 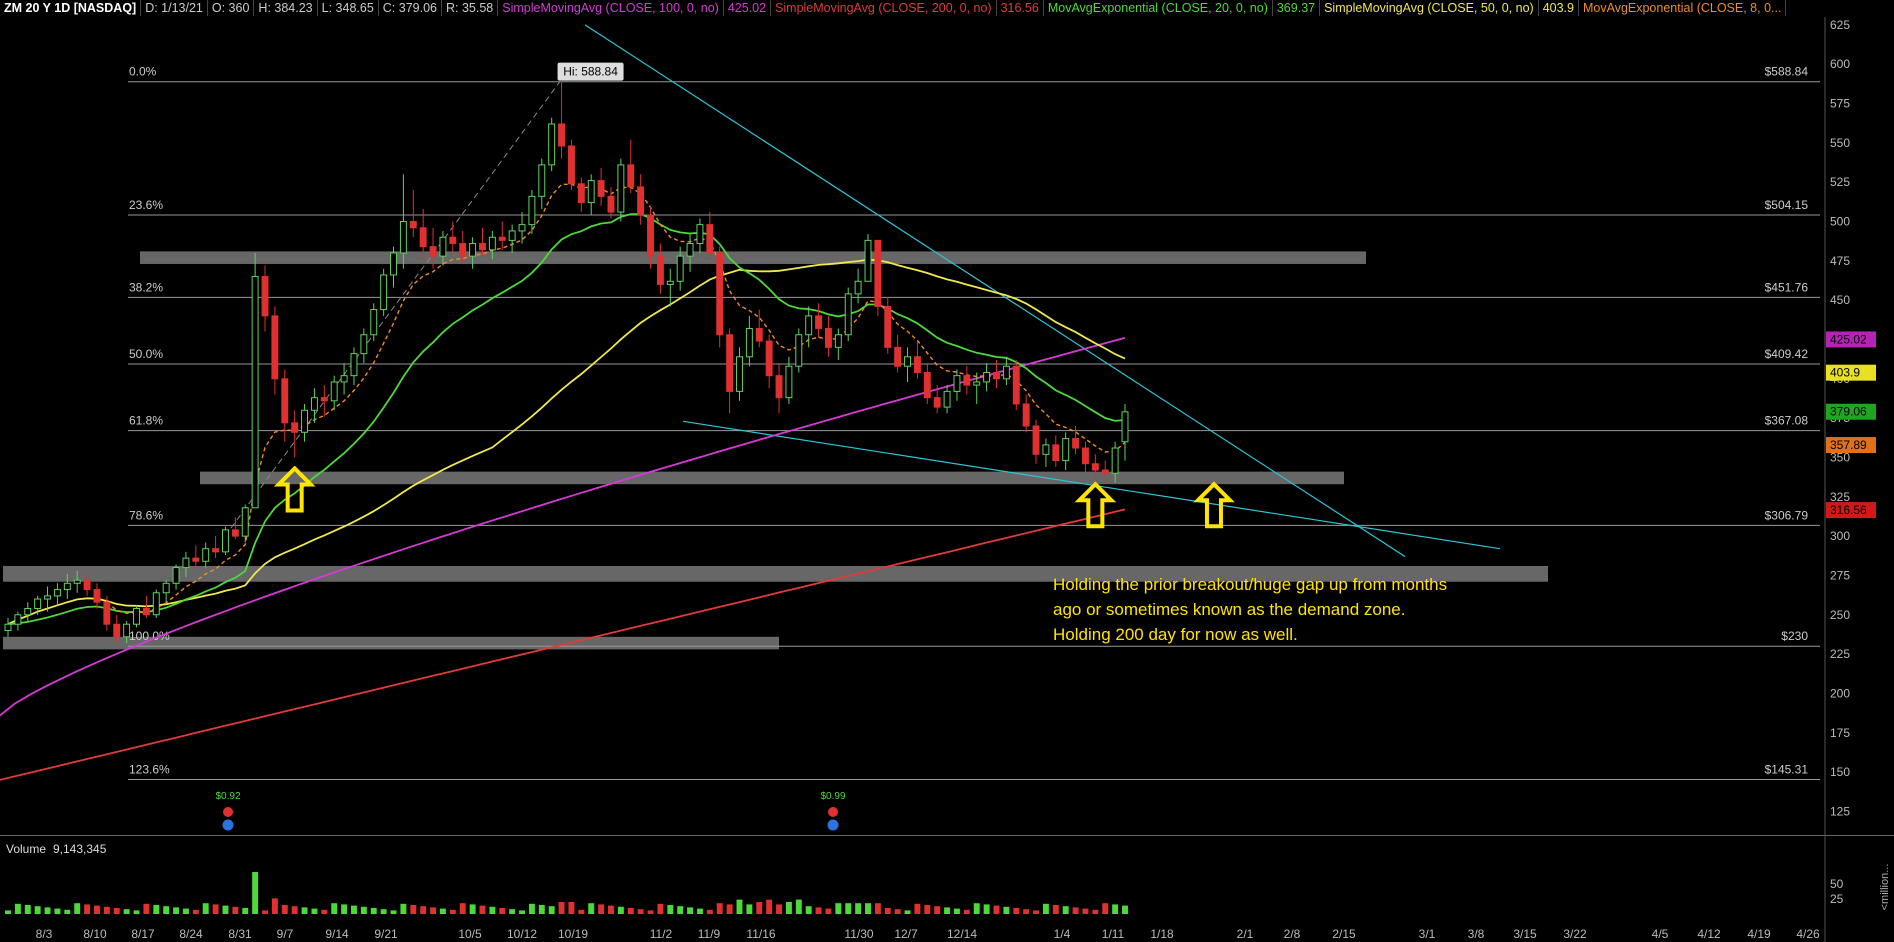 What do you see at coordinates (884, 8) in the screenshot?
I see `study-label: SimpleMovingAvg (CLOSE, 200, 0, no)` at bounding box center [884, 8].